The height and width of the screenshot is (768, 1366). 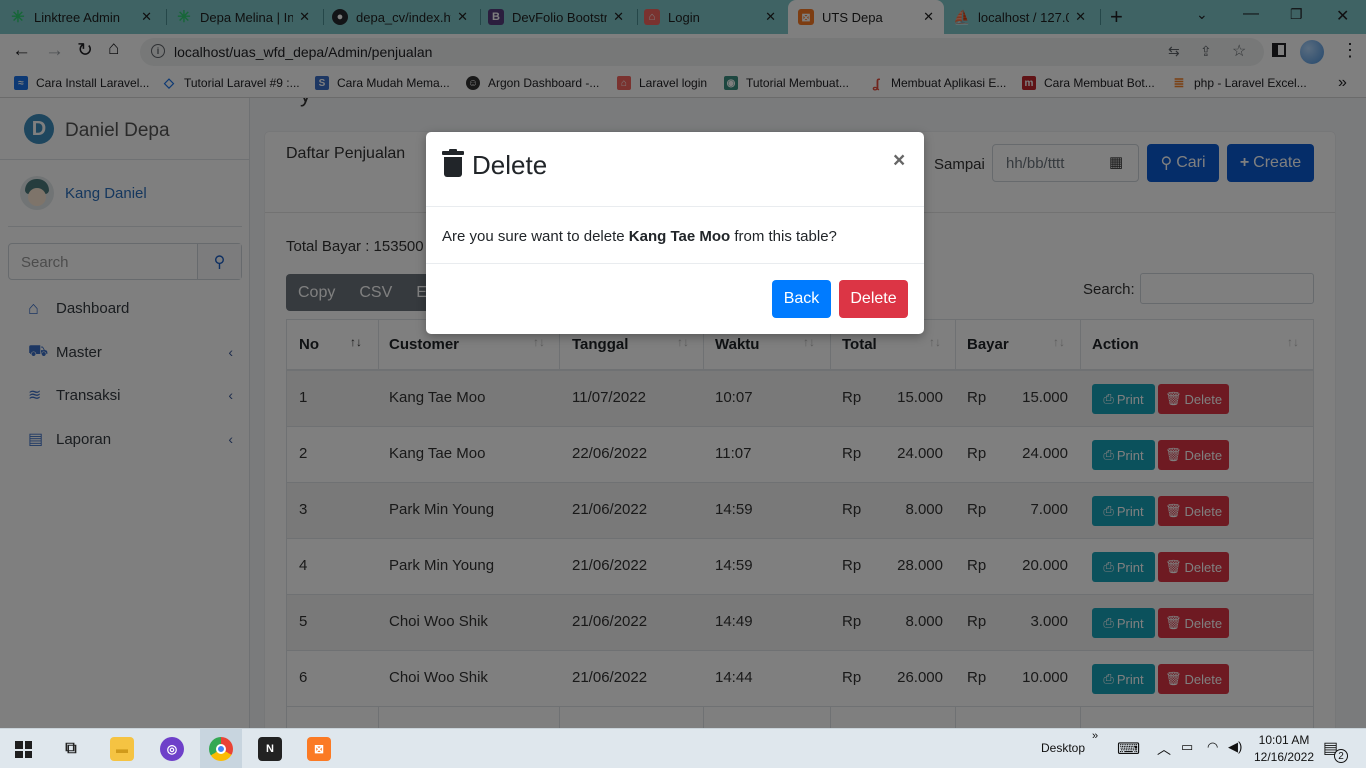 I want to click on modal-close-button: ×, so click(x=899, y=161).